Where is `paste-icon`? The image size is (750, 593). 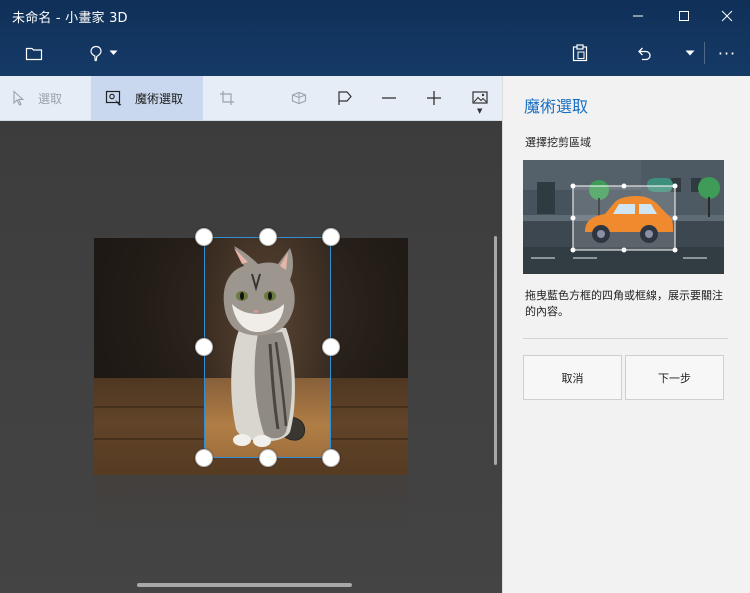
paste-icon is located at coordinates (580, 53).